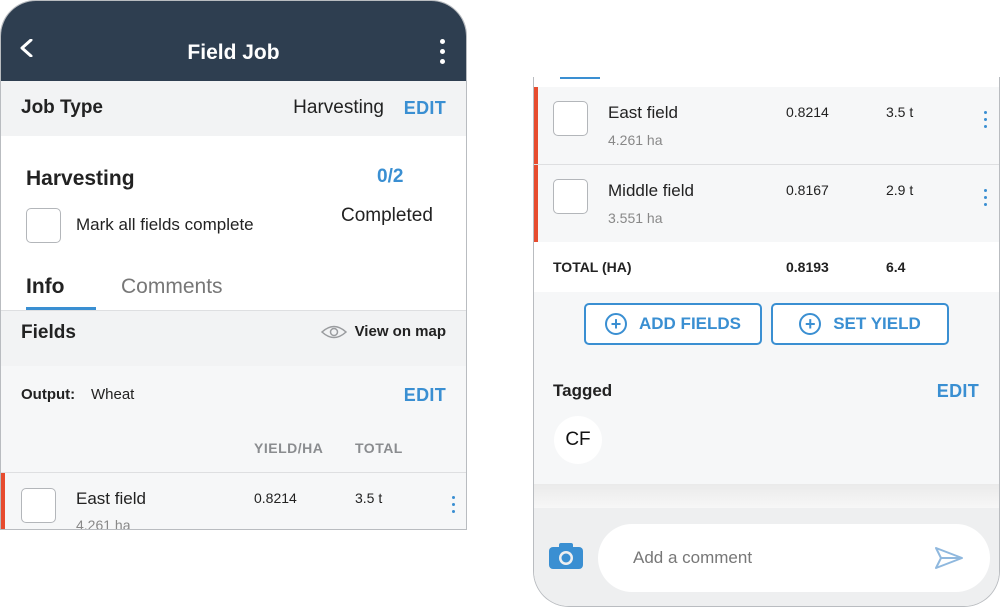  Describe the element at coordinates (580, 78) in the screenshot. I see `active-tab-indicator` at that location.